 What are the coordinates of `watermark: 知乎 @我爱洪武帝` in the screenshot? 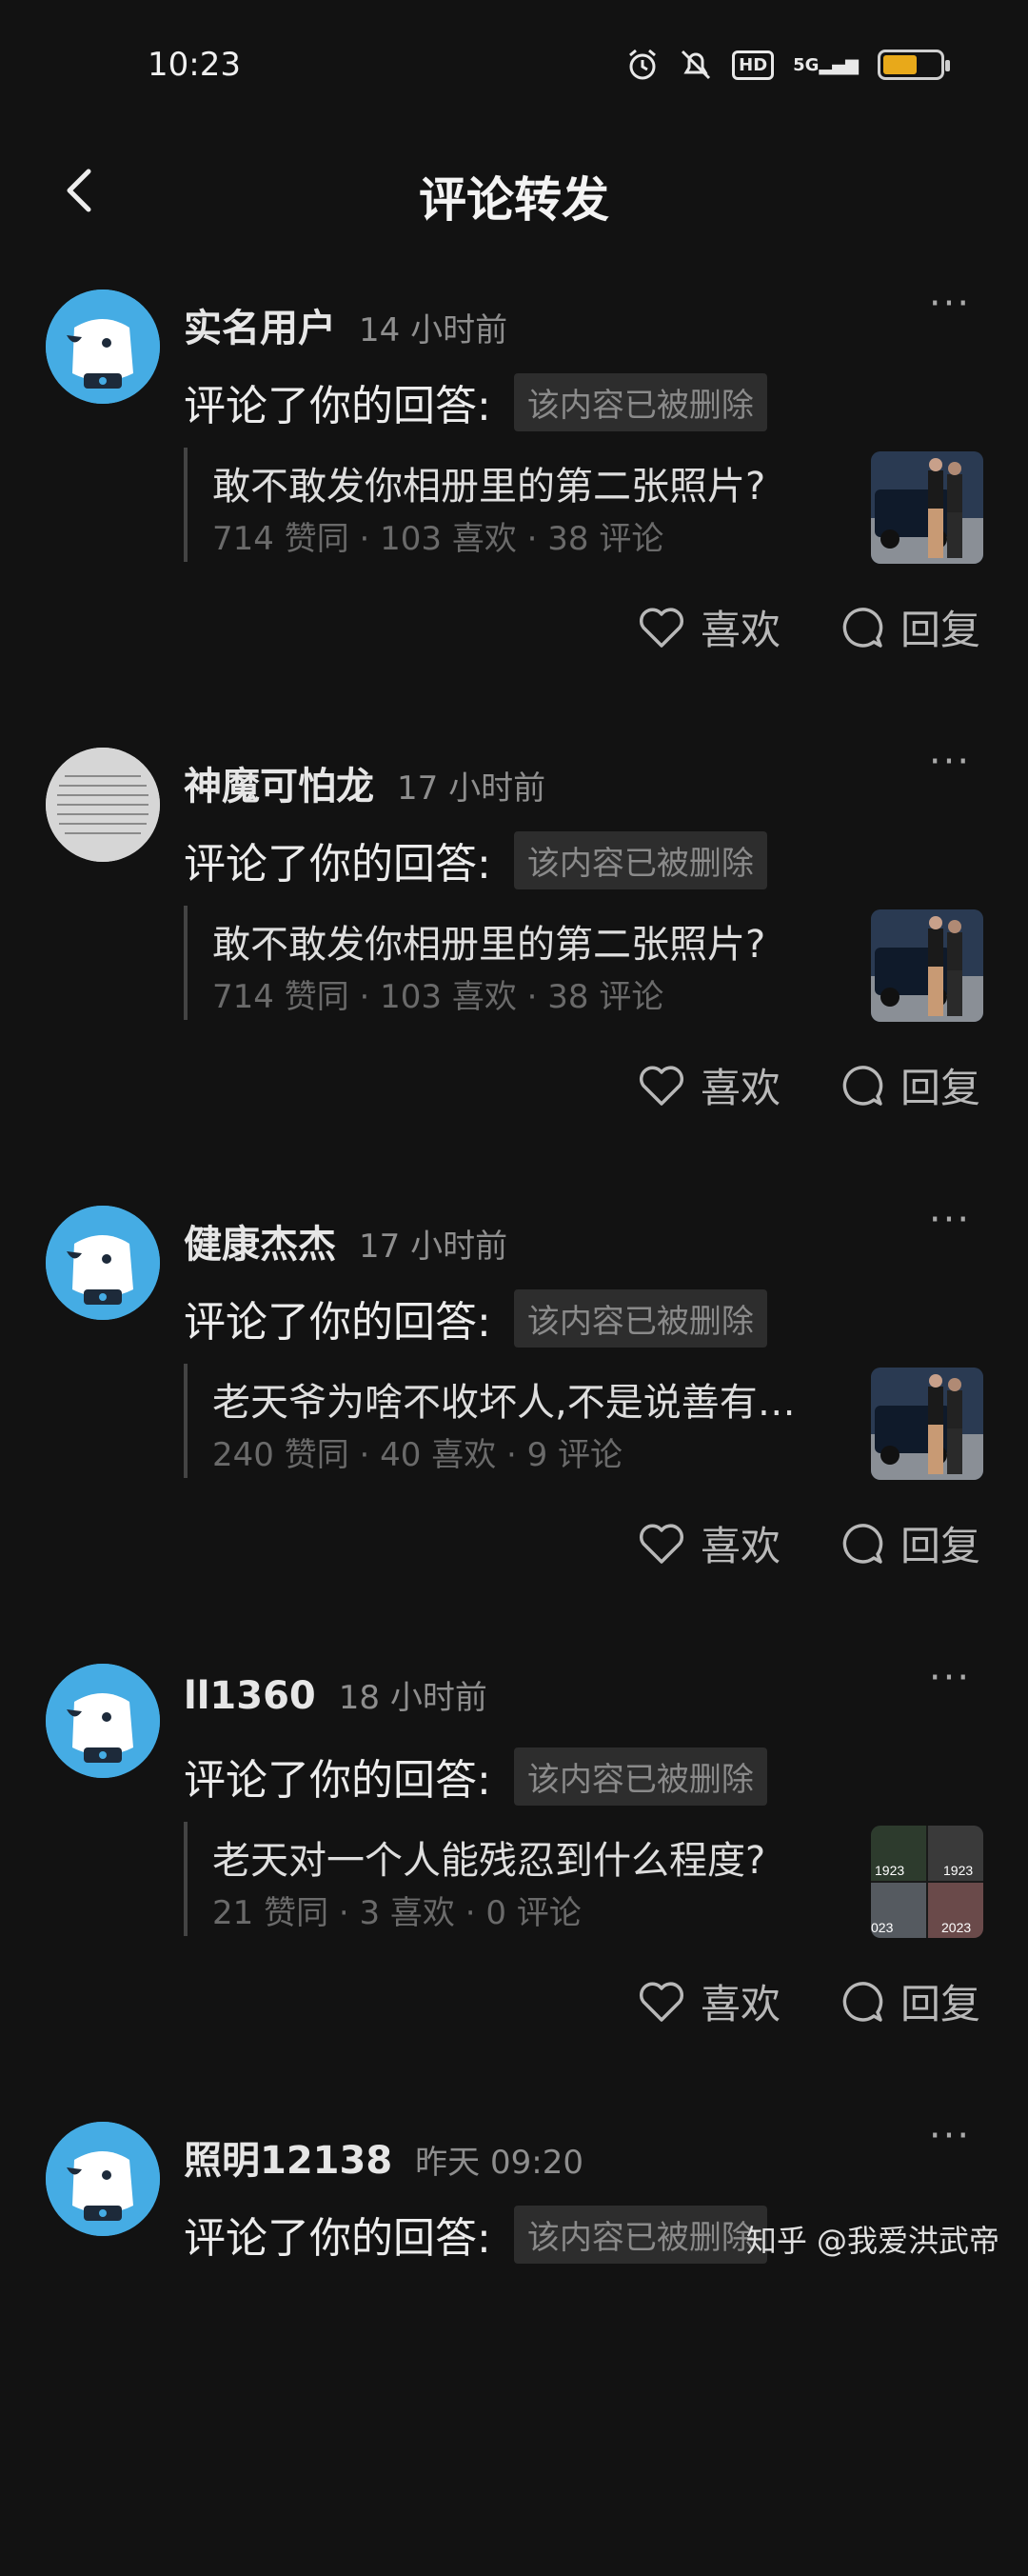 It's located at (872, 2241).